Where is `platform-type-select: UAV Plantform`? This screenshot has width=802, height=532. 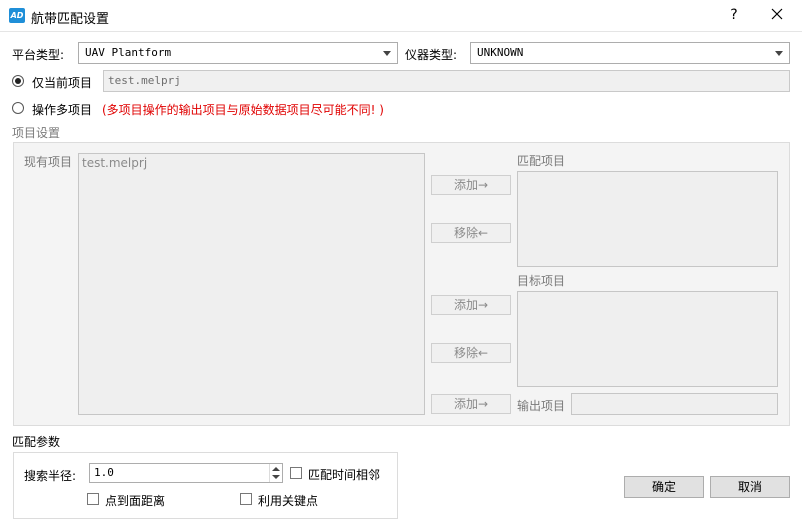 platform-type-select: UAV Plantform is located at coordinates (238, 53).